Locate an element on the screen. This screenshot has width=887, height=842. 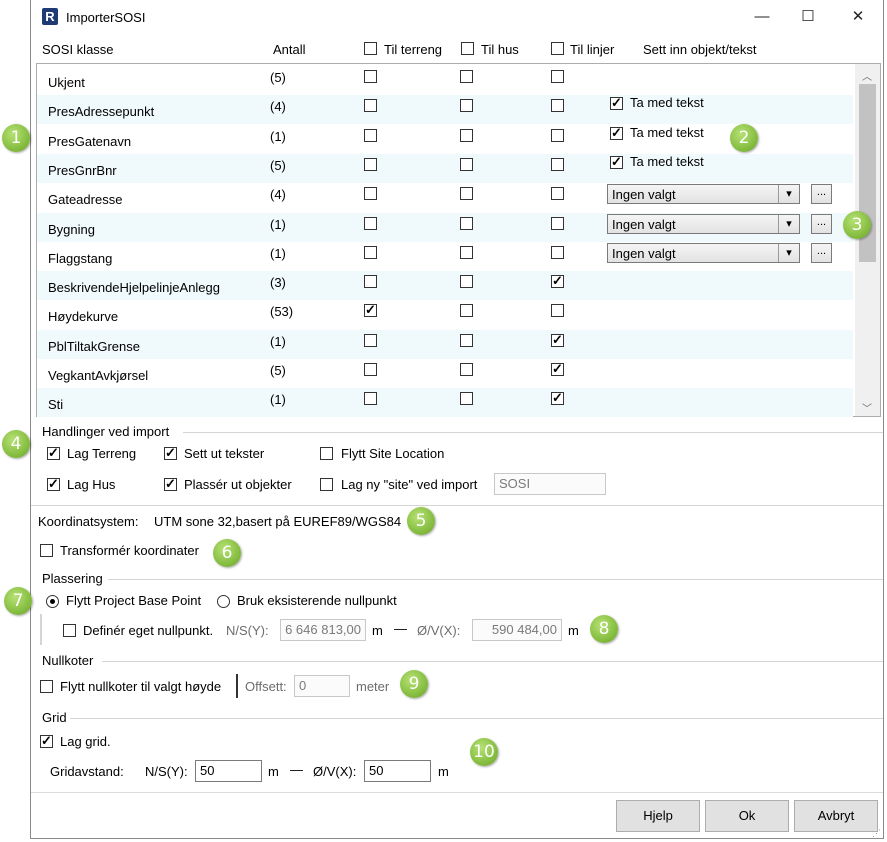
definer-nullpunkt-checkbox is located at coordinates (69, 630).